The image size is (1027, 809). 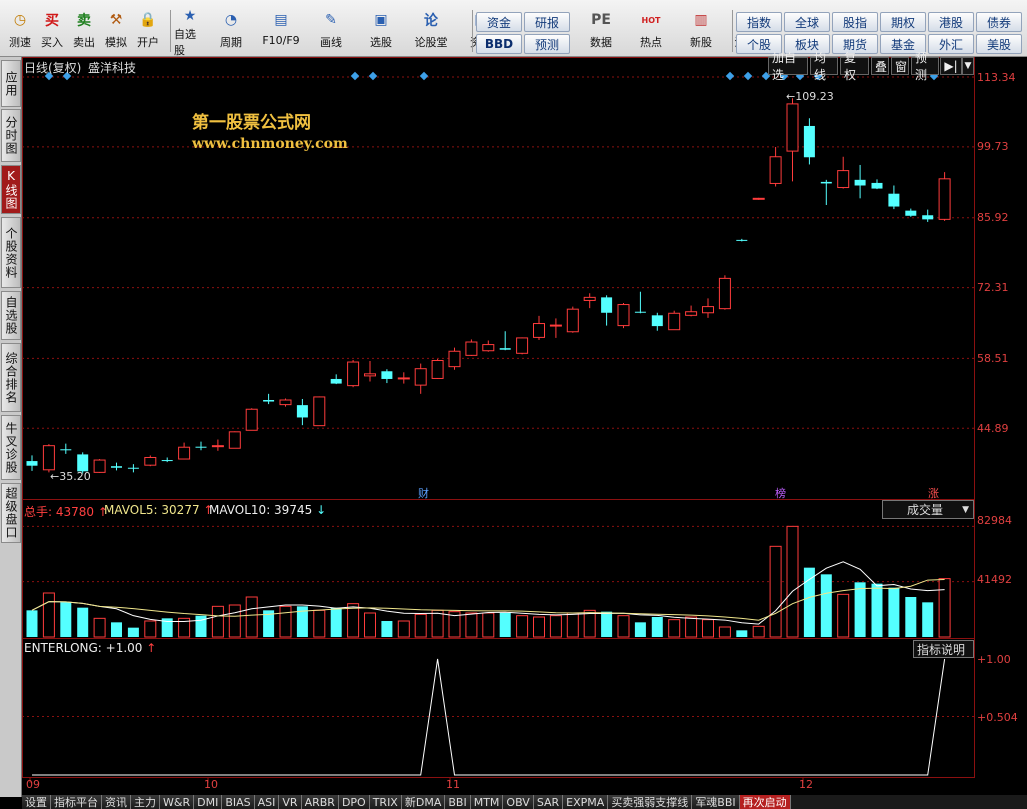 What do you see at coordinates (84, 31) in the screenshot?
I see `toolbar-button-sell: 卖卖出` at bounding box center [84, 31].